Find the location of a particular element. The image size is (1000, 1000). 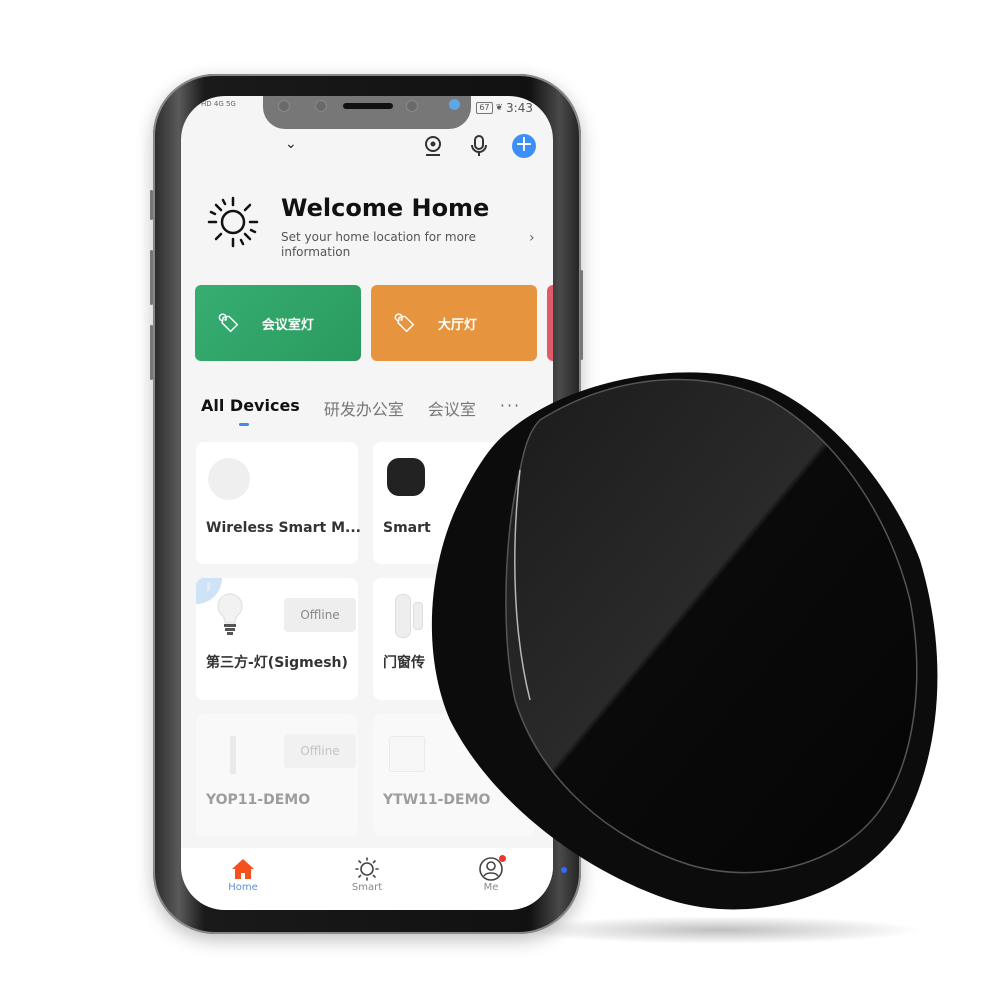

scene-card-partial is located at coordinates (550, 323).